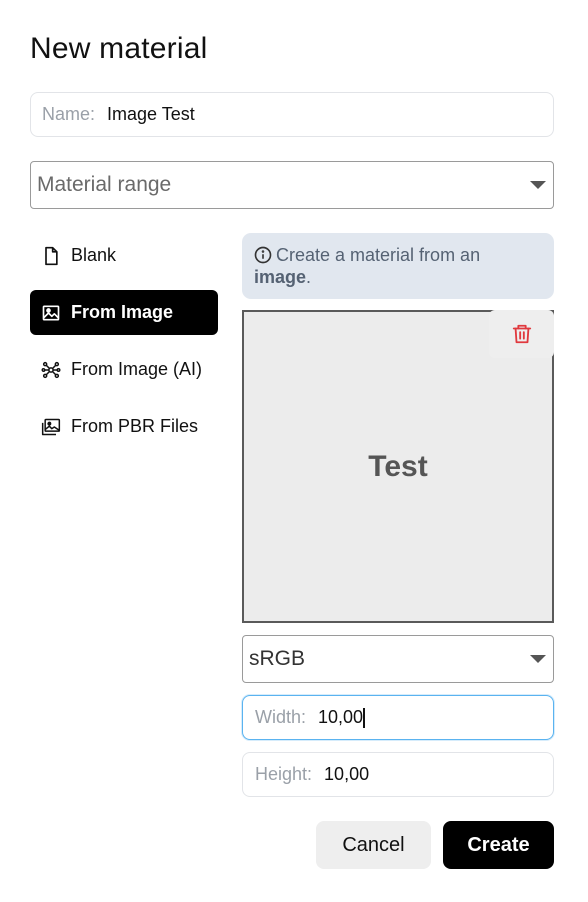 The image size is (588, 902). I want to click on height-field-label: Height:, so click(284, 774).